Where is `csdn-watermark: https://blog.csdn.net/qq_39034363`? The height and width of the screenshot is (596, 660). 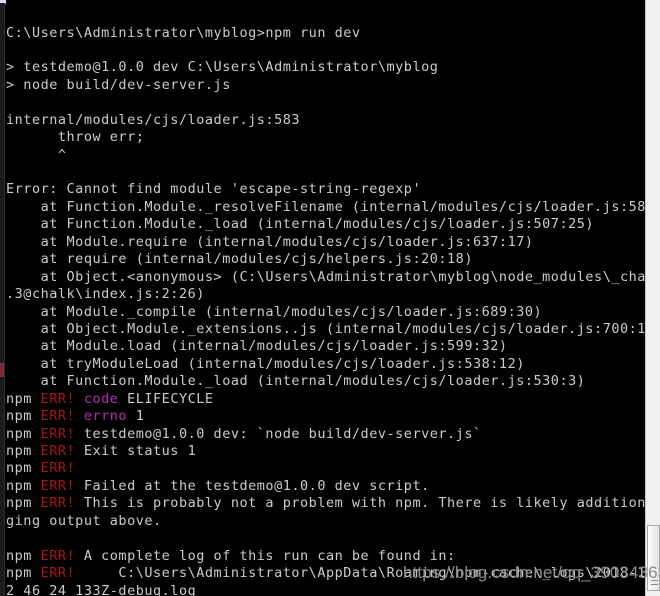 csdn-watermark: https://blog.csdn.net/qq_39034363 is located at coordinates (531, 572).